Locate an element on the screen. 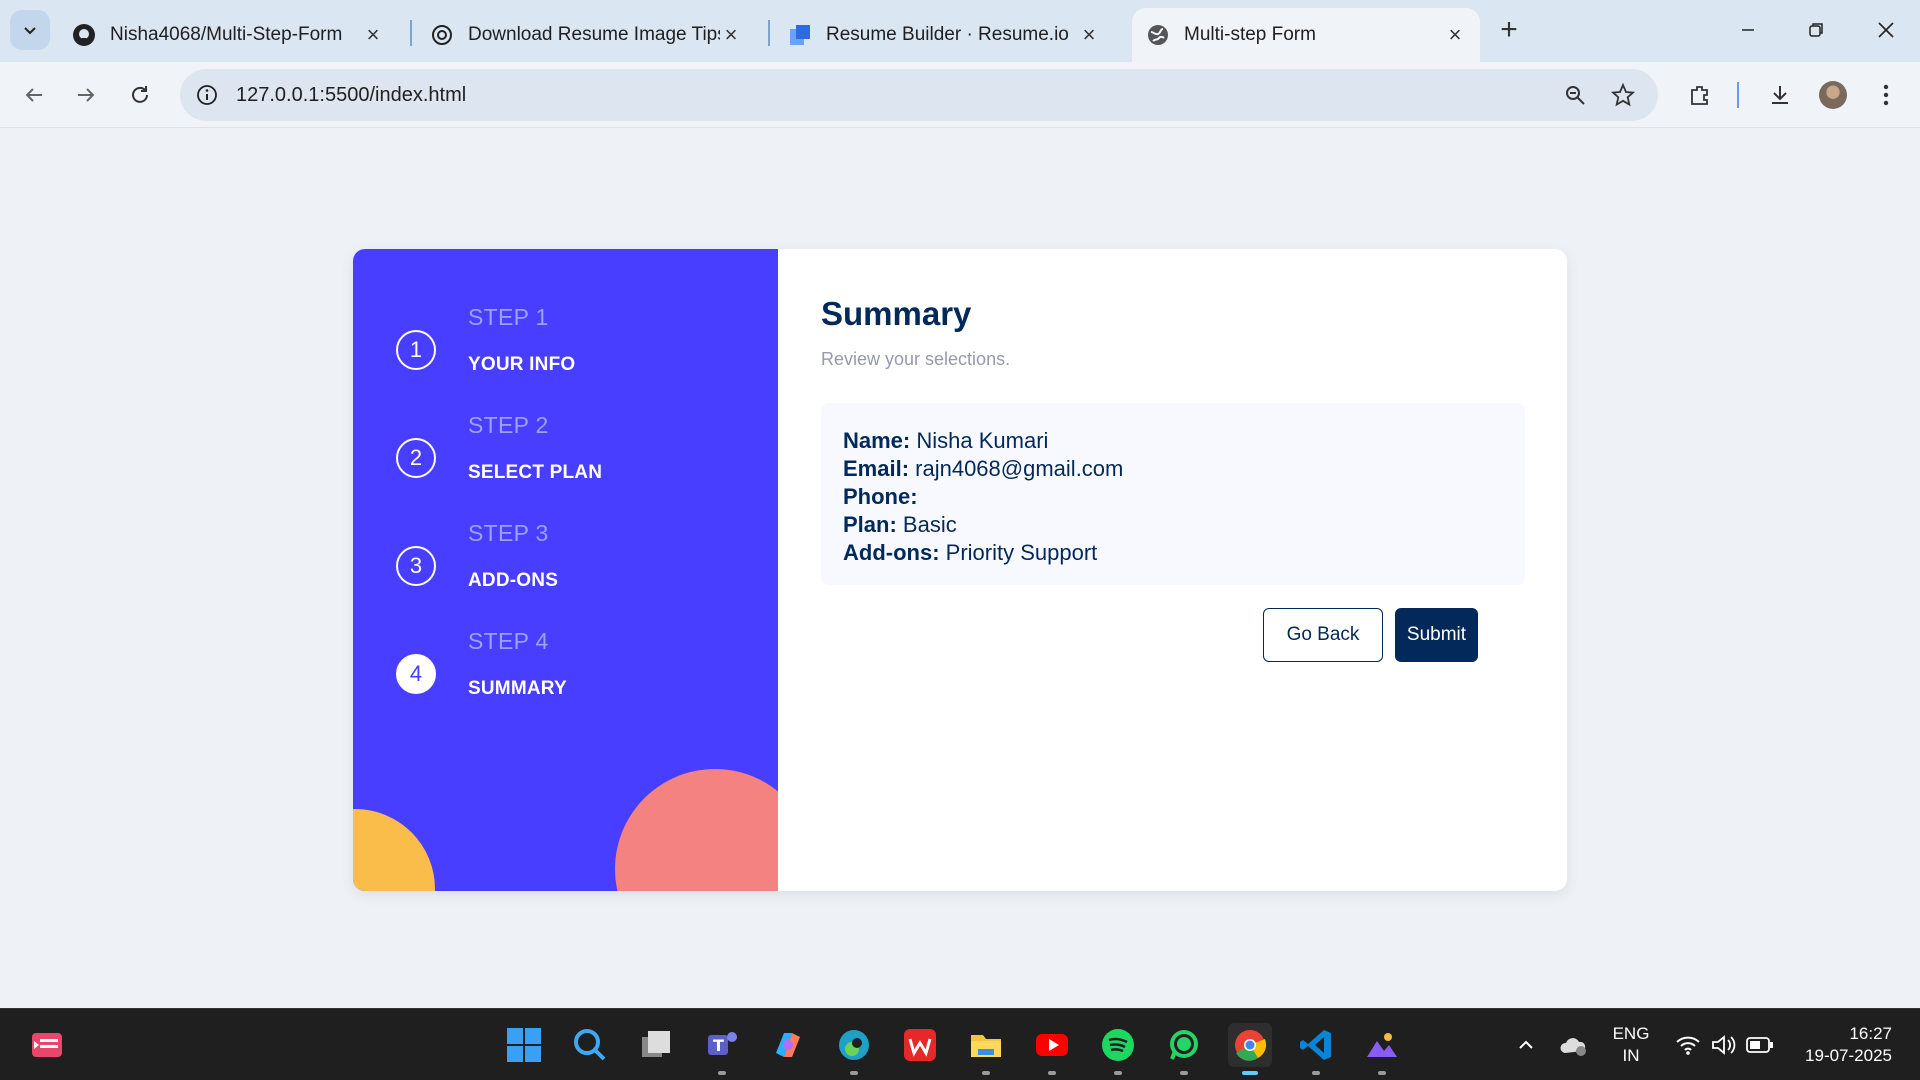 This screenshot has width=1920, height=1080. arrow-right-icon is located at coordinates (86, 95).